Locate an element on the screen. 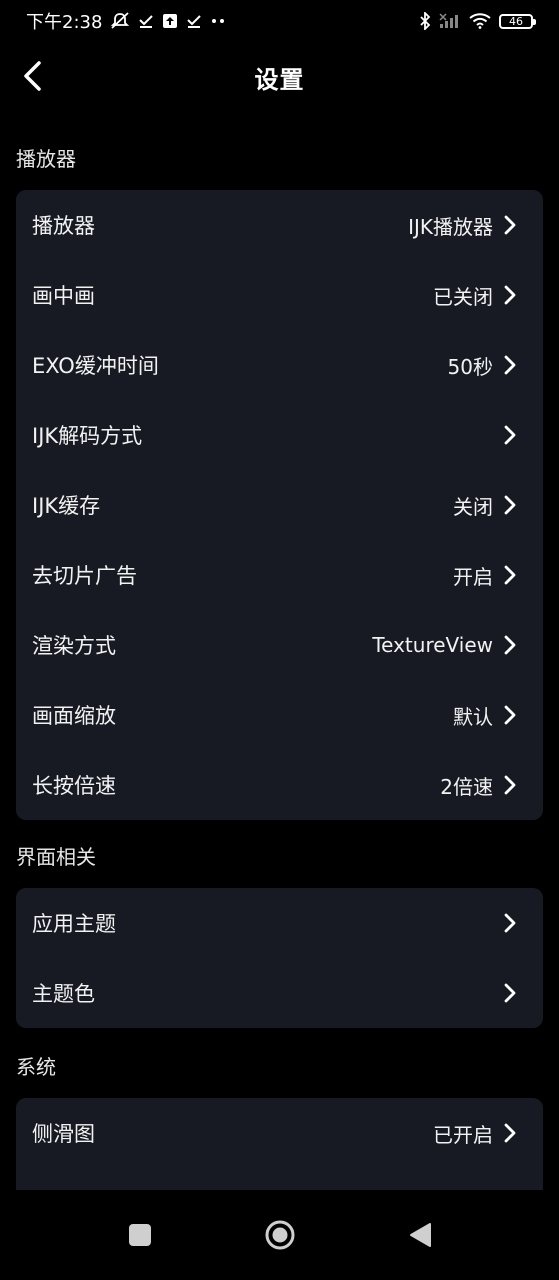 Image resolution: width=559 pixels, height=1280 pixels. nav-back-button is located at coordinates (420, 1235).